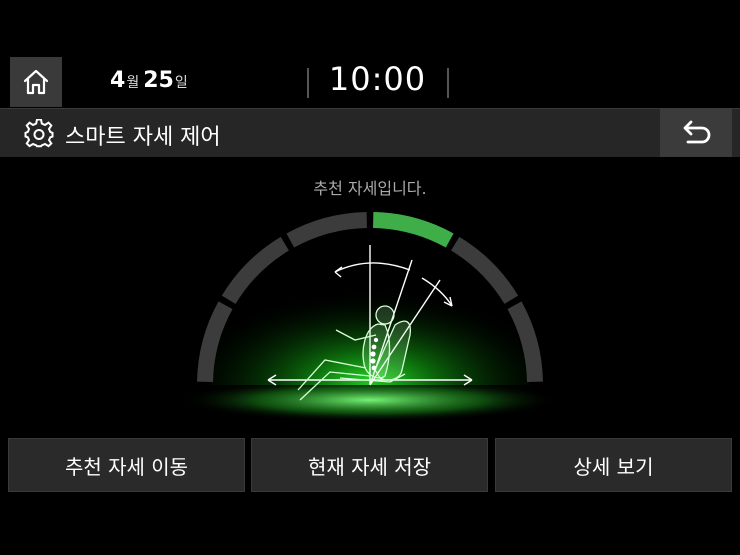 The image size is (740, 555). What do you see at coordinates (143, 137) in the screenshot?
I see `page-title: 스마트 자세 제어` at bounding box center [143, 137].